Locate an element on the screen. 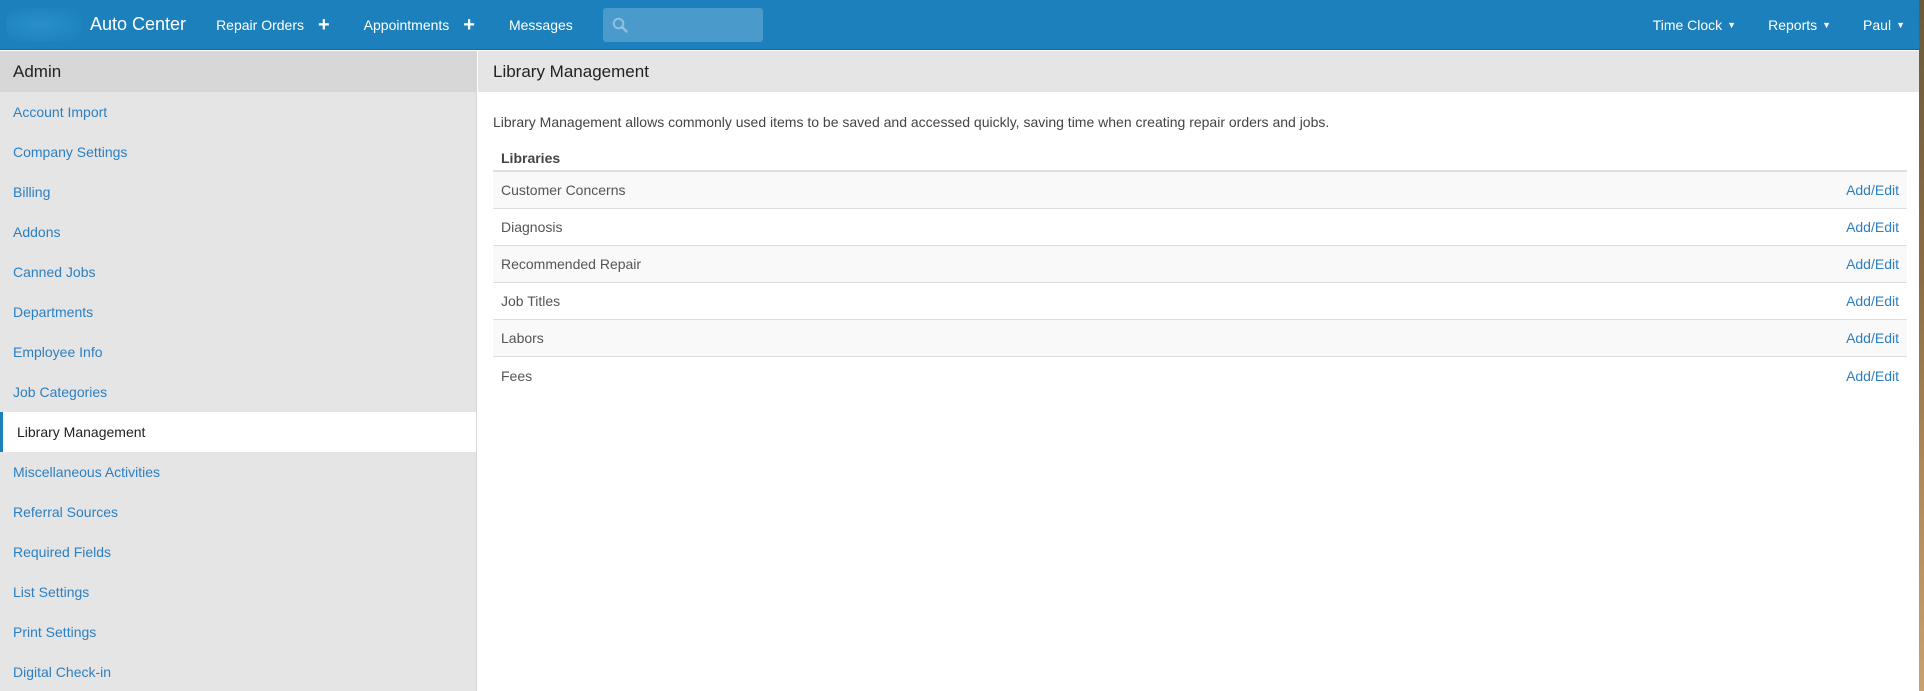 The height and width of the screenshot is (691, 1924). sidebar-item-digital-check-in: Digital Check-in is located at coordinates (238, 671).